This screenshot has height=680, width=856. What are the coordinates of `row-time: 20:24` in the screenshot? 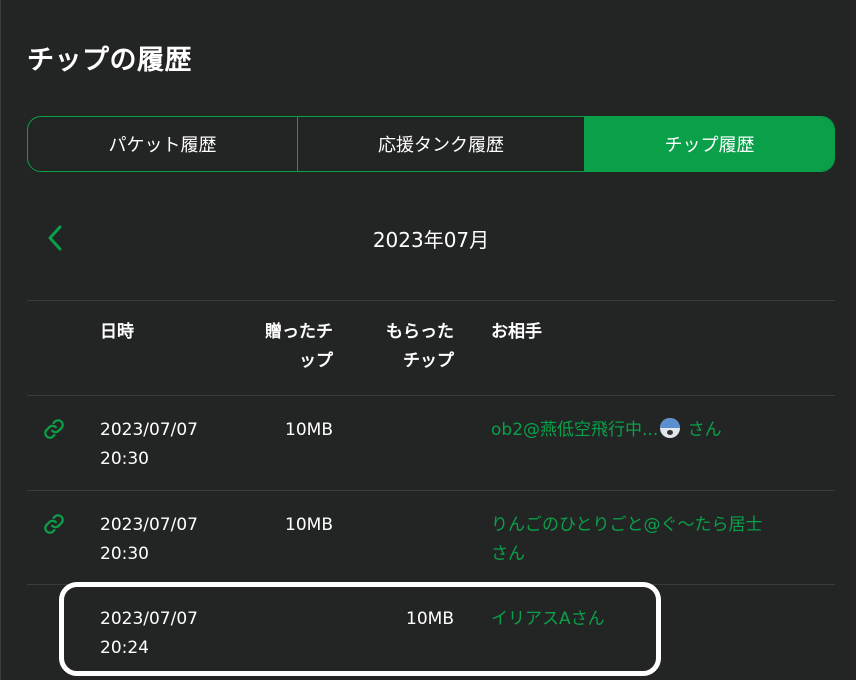 It's located at (124, 648).